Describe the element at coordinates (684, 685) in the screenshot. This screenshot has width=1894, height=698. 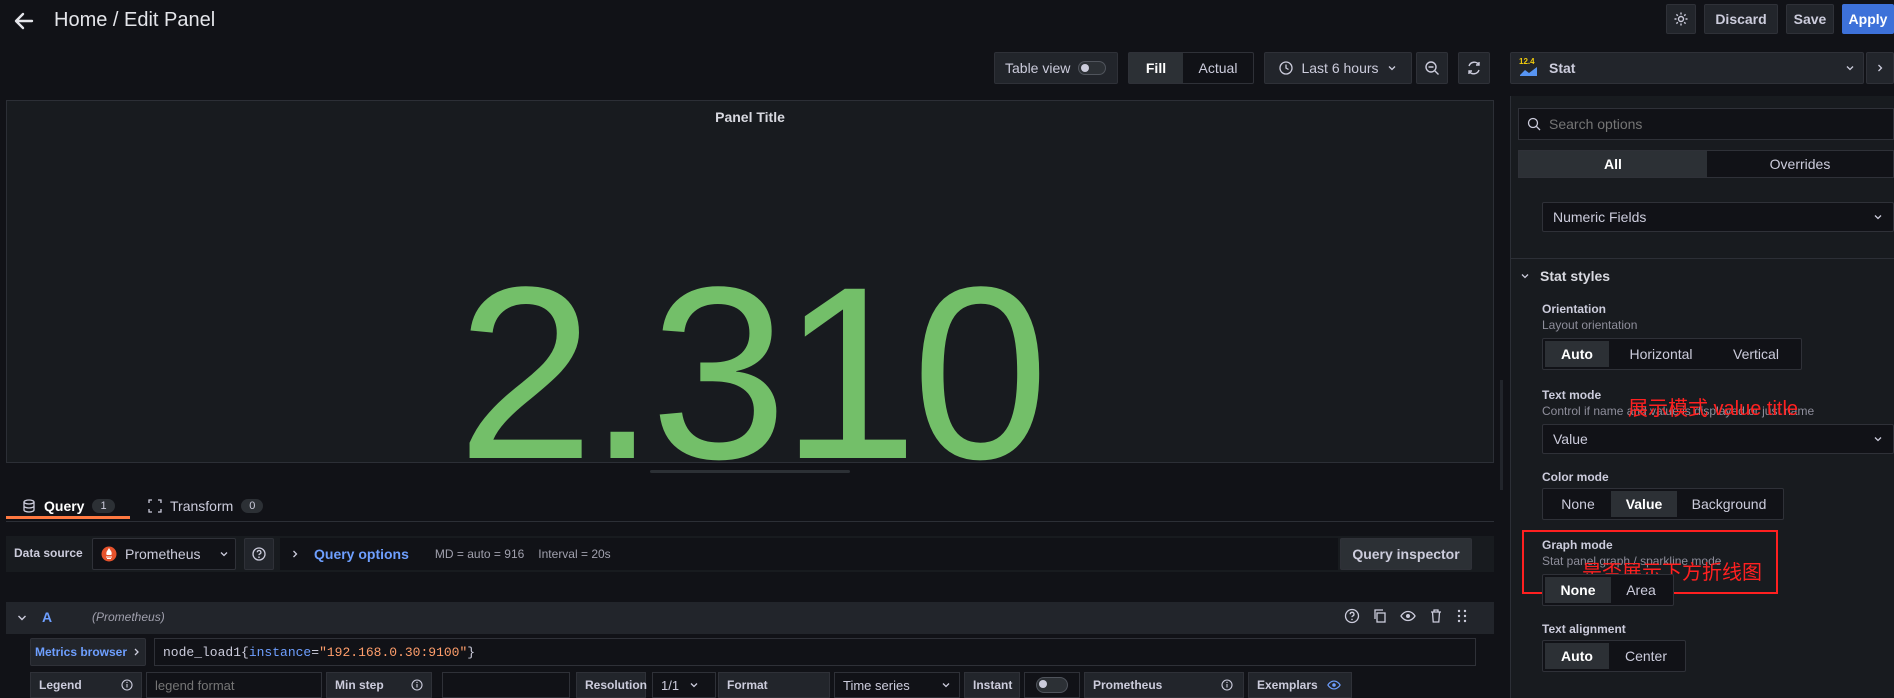
I see `resolution-select: 1/1` at that location.